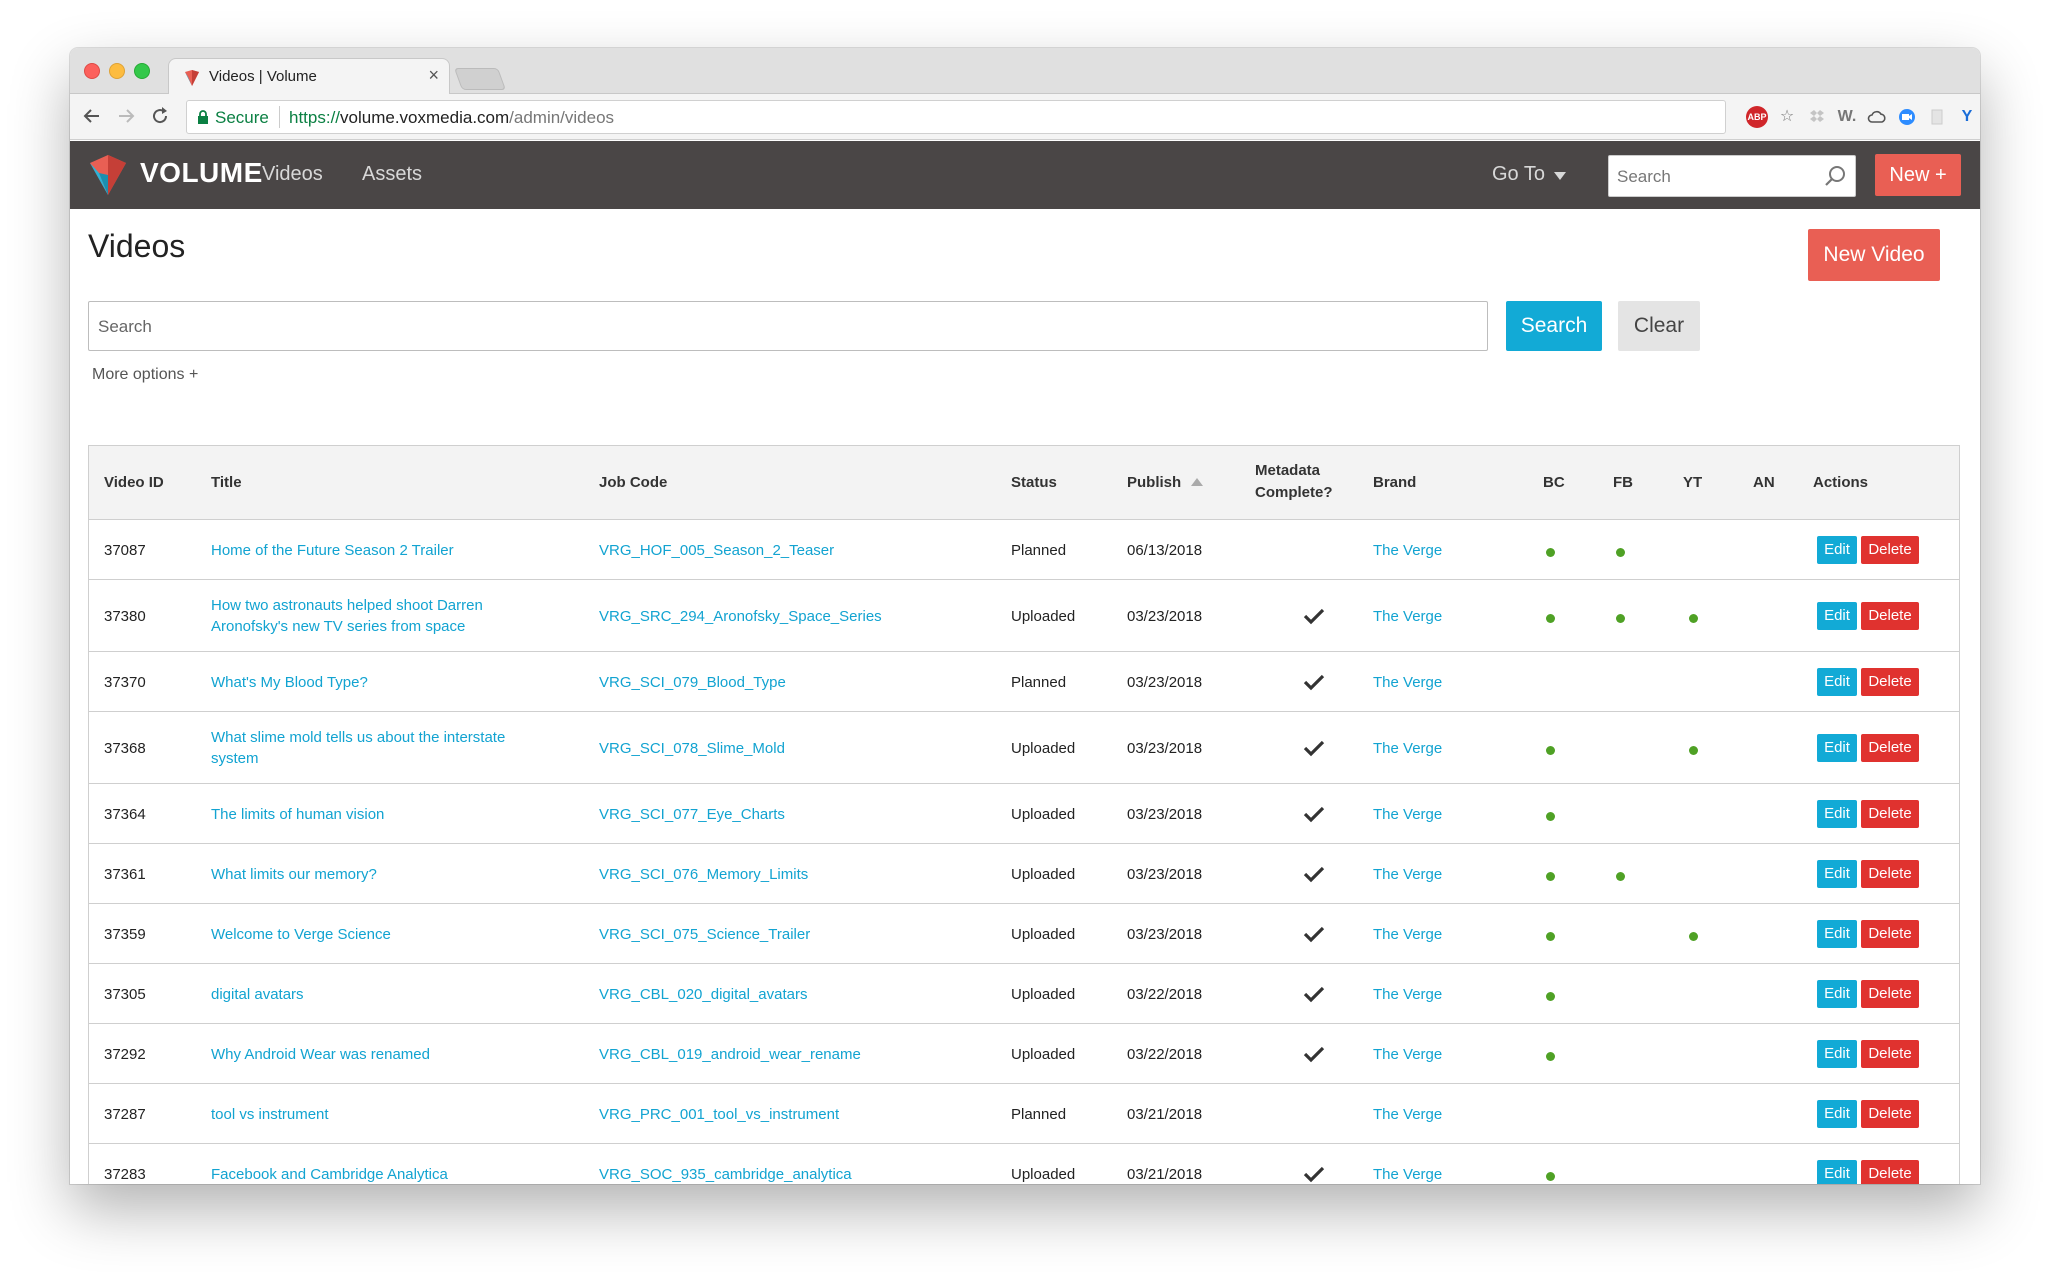 Image resolution: width=2048 pixels, height=1272 pixels. What do you see at coordinates (1877, 117) in the screenshot?
I see `cloud-icon` at bounding box center [1877, 117].